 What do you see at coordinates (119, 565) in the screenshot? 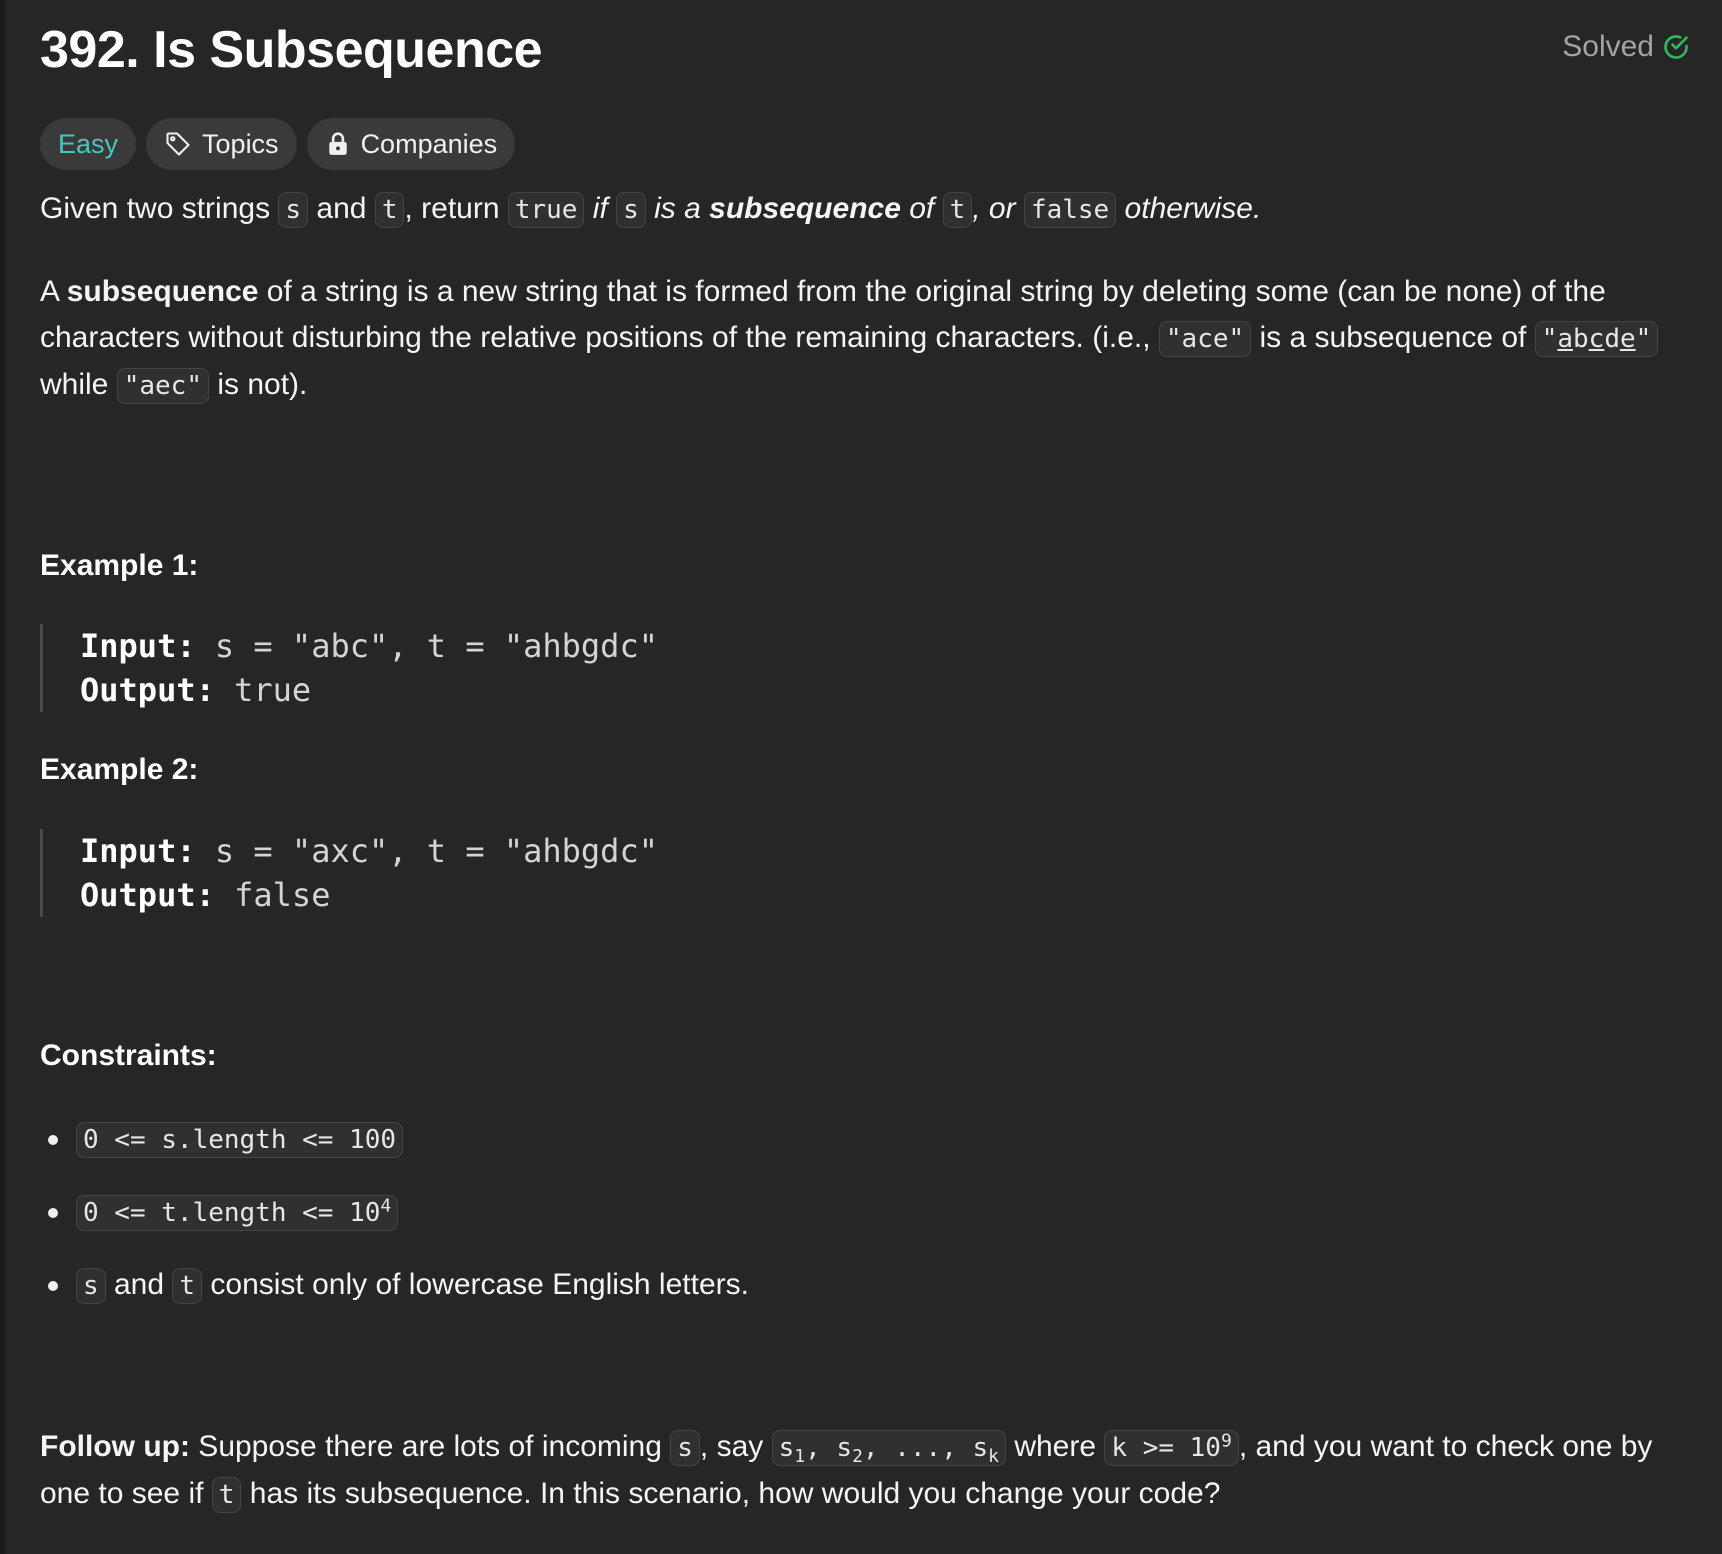
I see `example-1-heading: Example 1:` at bounding box center [119, 565].